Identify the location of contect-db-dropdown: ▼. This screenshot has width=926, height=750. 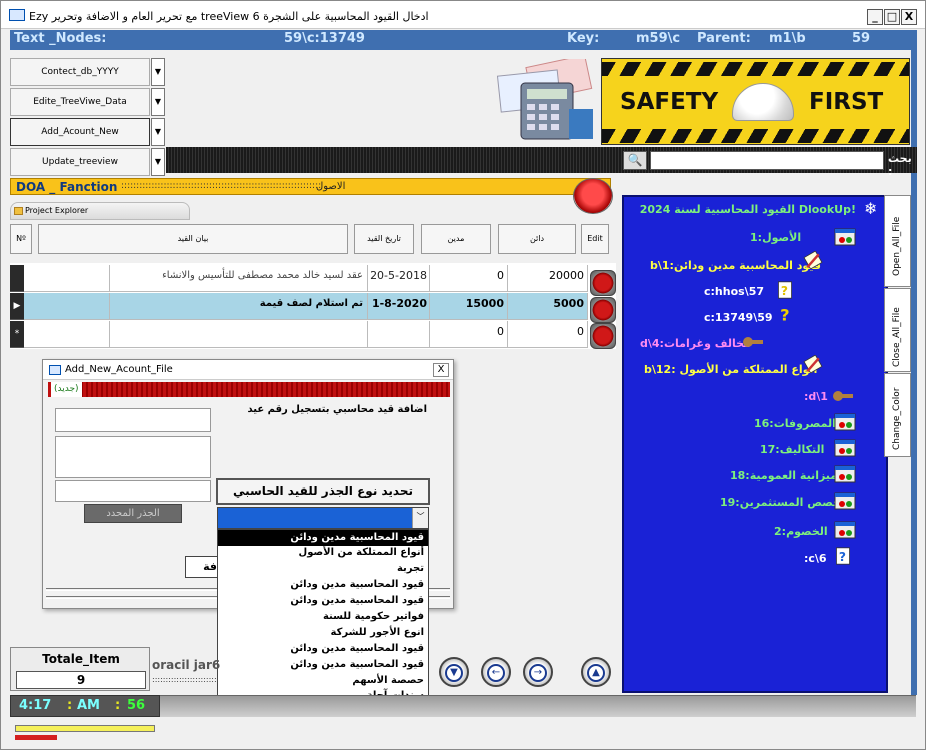
(158, 72).